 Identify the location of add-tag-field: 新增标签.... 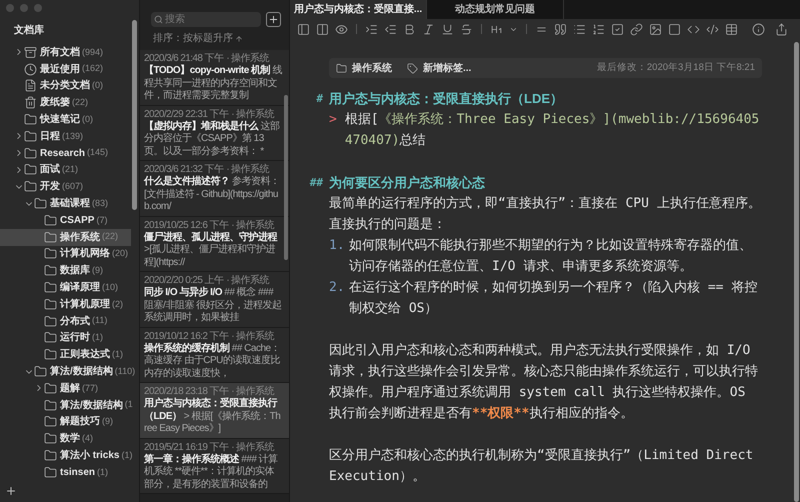
(447, 68).